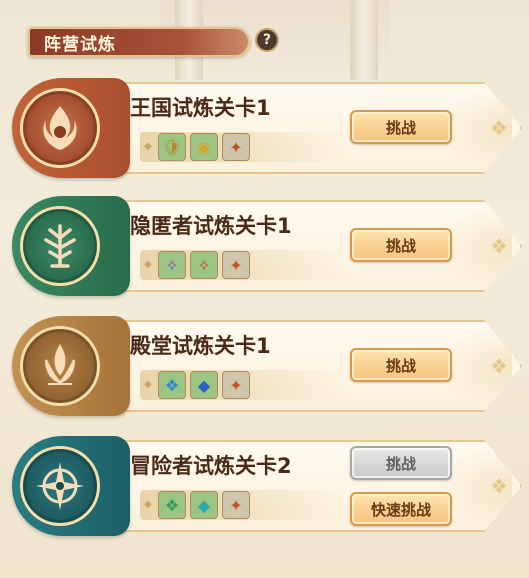 Image resolution: width=529 pixels, height=578 pixels. I want to click on trial-title: 冒险者试炼关卡2, so click(211, 466).